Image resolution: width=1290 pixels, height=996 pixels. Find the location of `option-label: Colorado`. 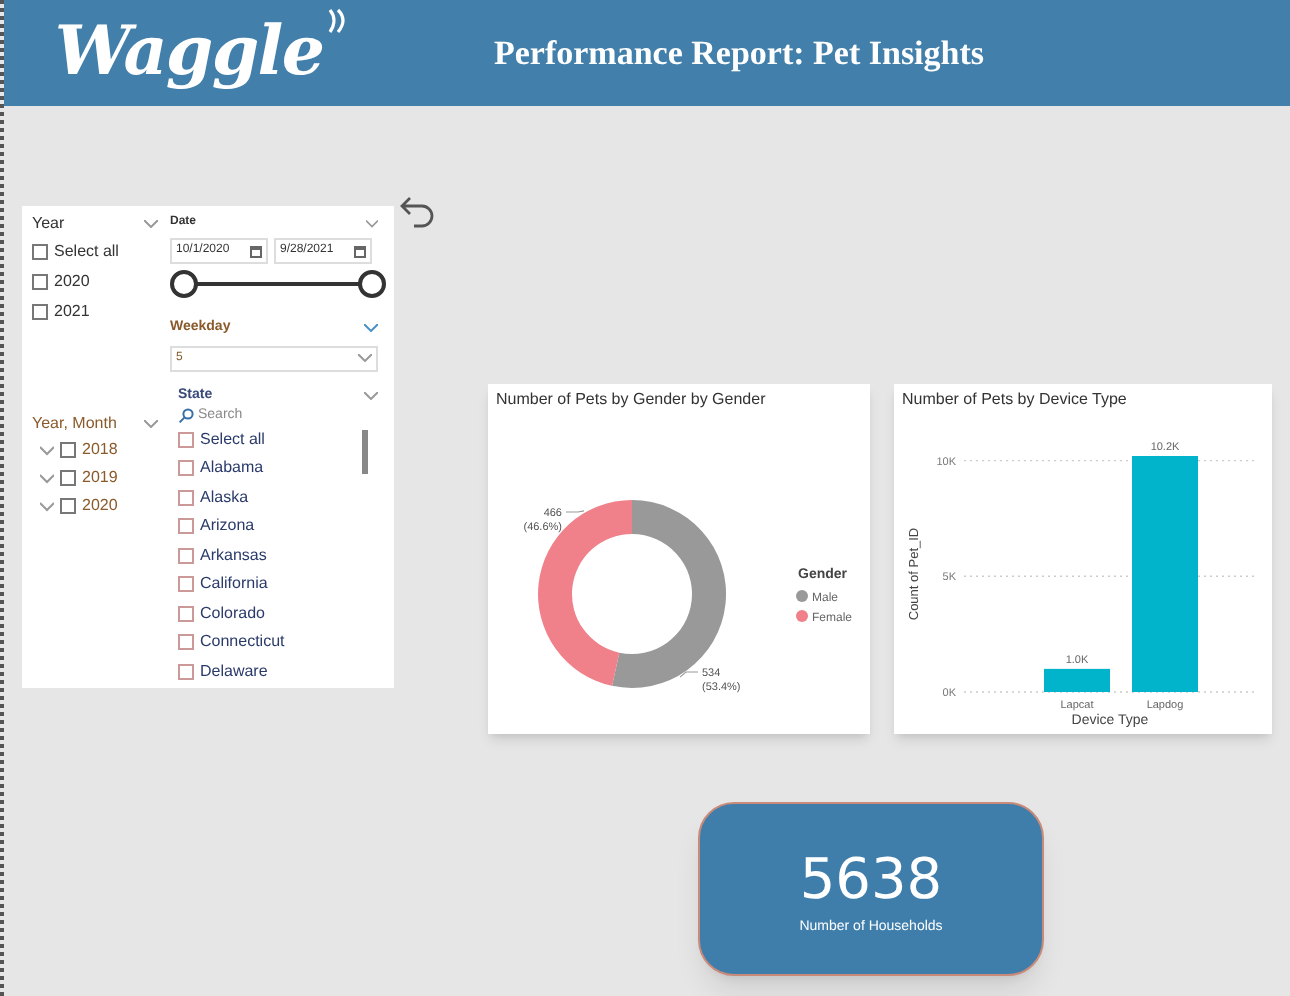

option-label: Colorado is located at coordinates (232, 613).